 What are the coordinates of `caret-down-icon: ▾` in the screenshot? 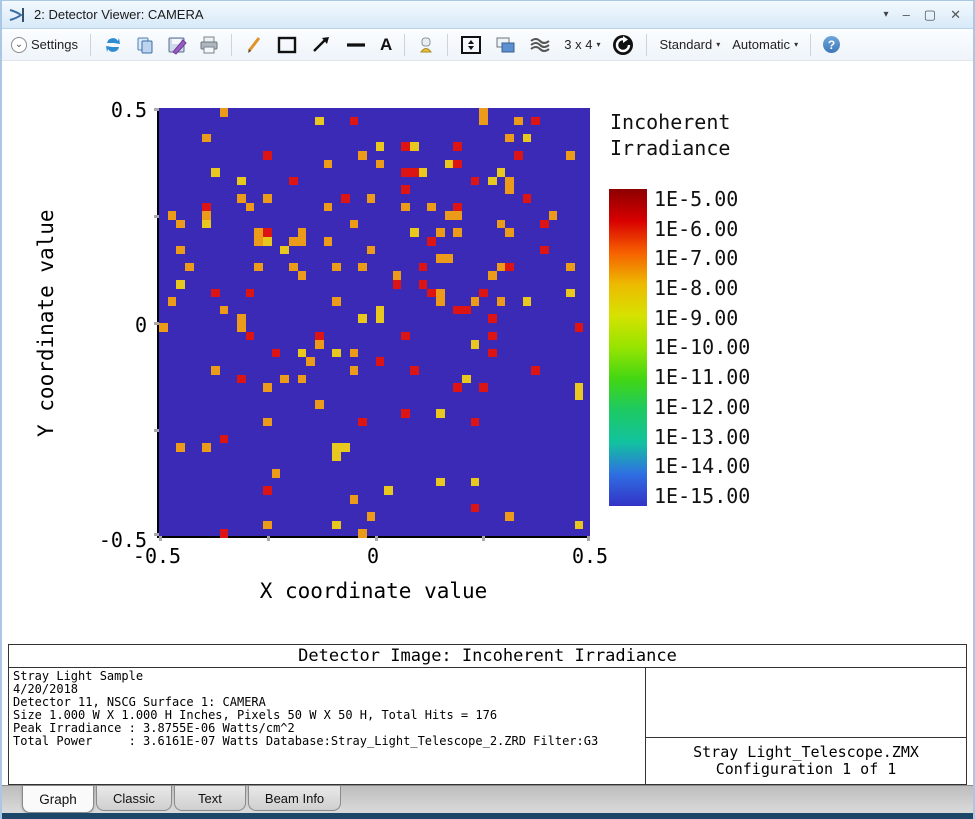 It's located at (796, 44).